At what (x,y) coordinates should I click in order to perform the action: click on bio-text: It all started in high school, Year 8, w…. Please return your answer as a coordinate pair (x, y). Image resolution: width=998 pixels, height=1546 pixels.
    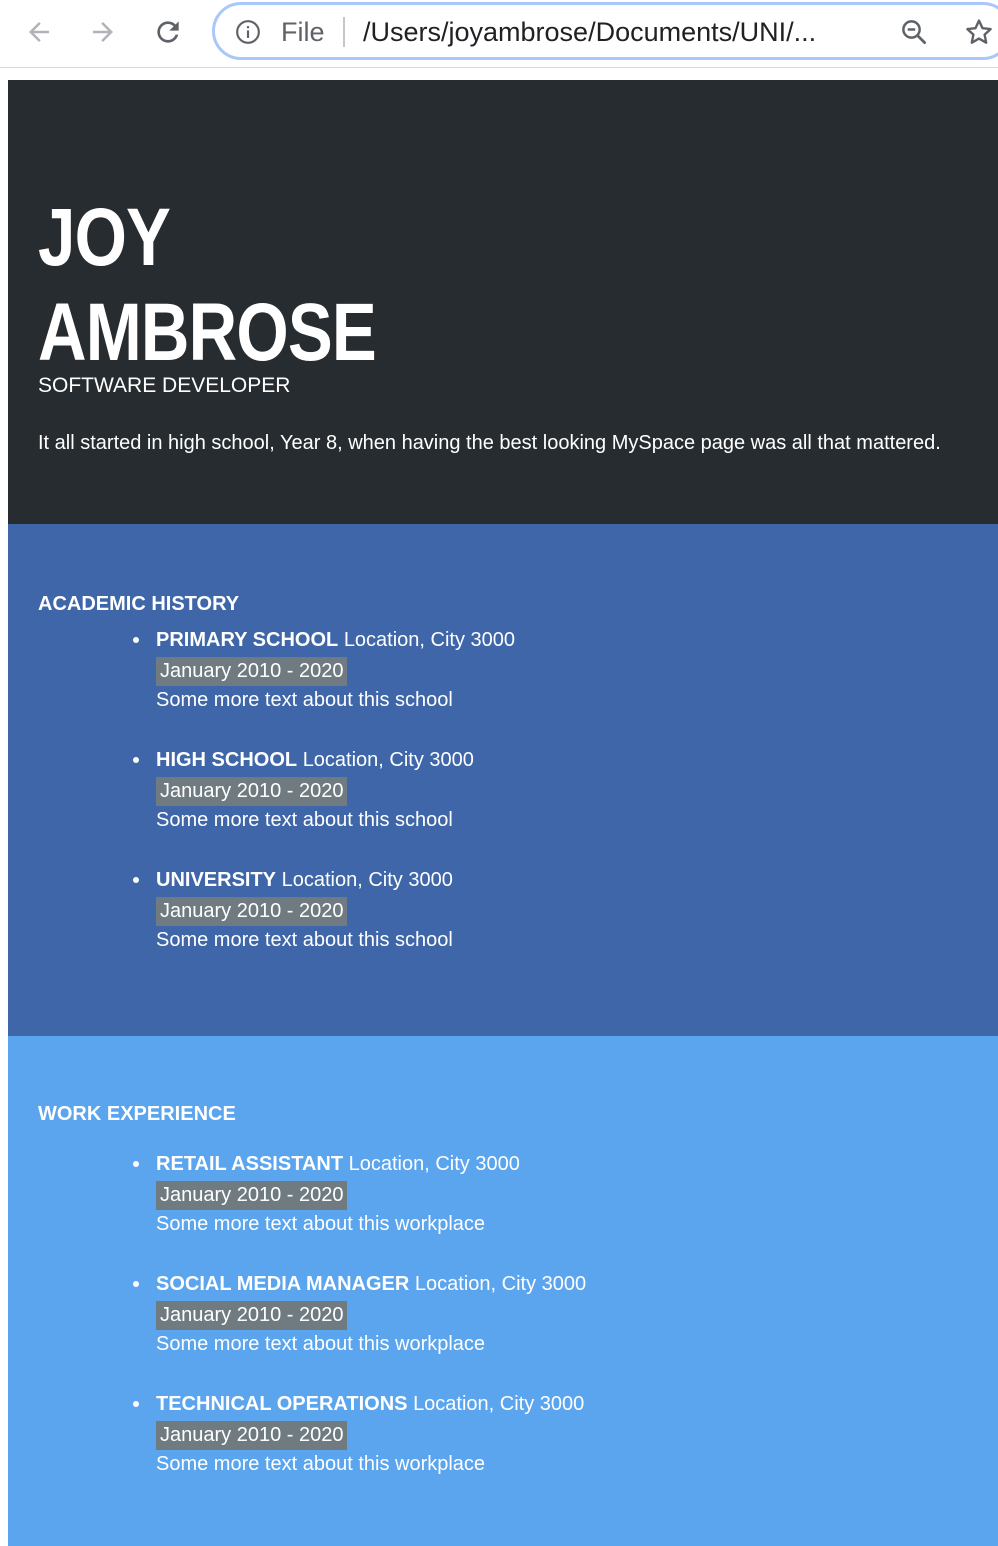
    Looking at the image, I should click on (489, 443).